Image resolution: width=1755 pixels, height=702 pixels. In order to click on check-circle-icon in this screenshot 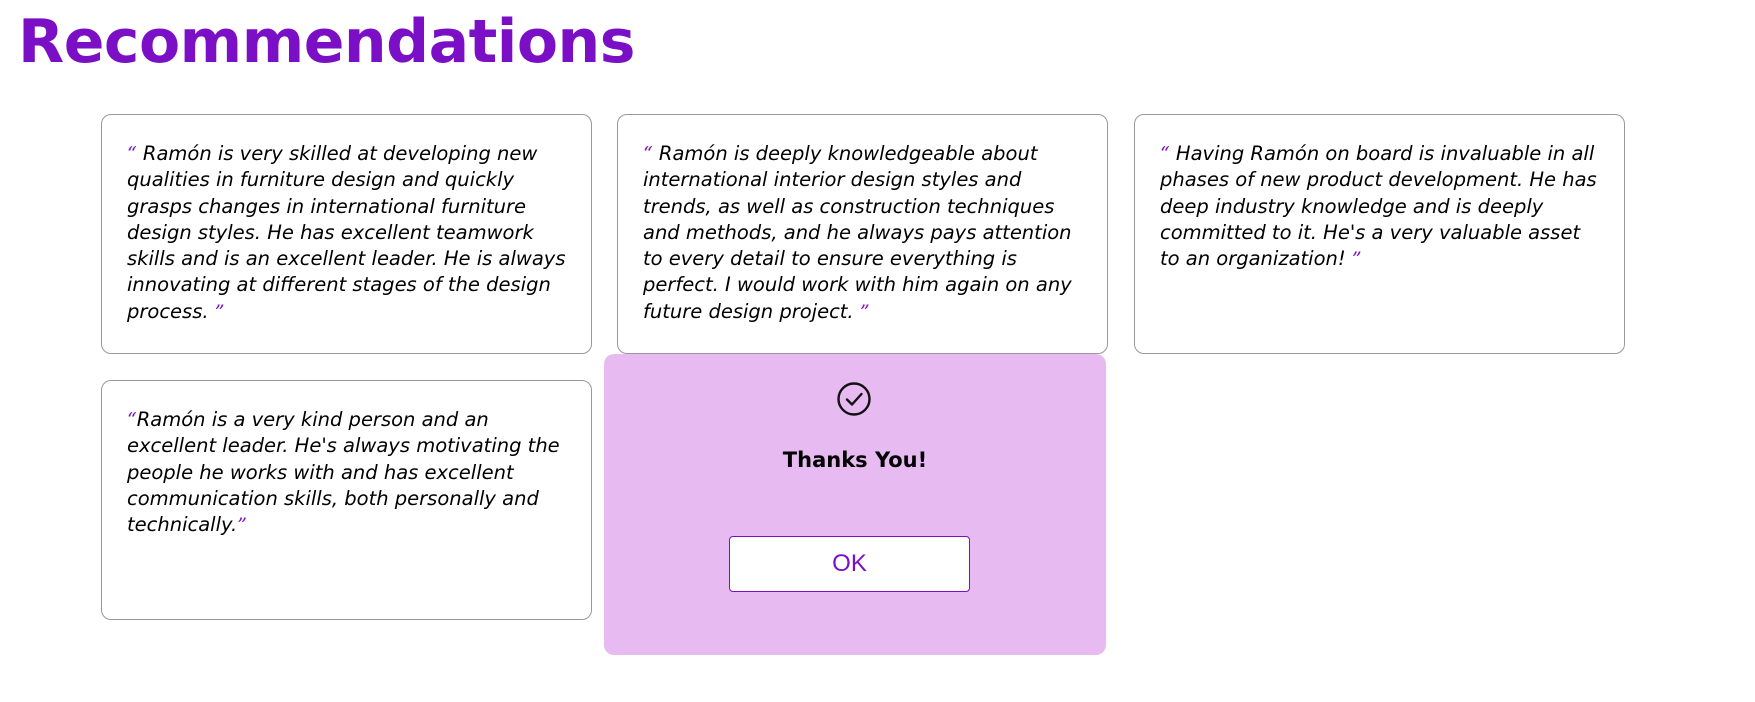, I will do `click(854, 399)`.